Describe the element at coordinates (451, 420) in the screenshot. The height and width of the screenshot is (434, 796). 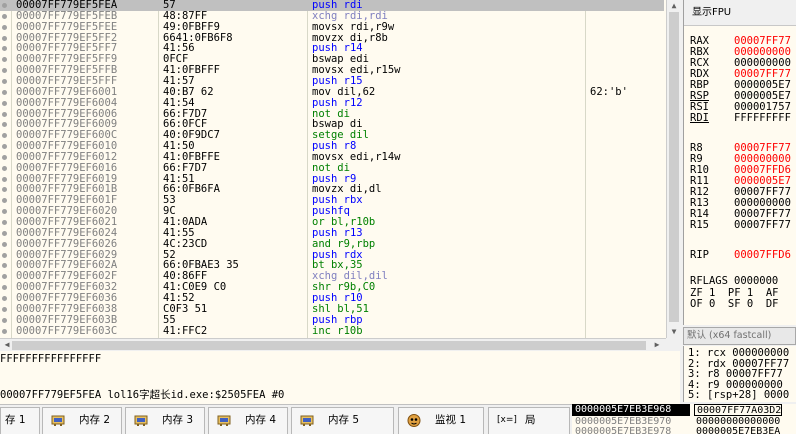
I see `tab-label: 监视 1` at that location.